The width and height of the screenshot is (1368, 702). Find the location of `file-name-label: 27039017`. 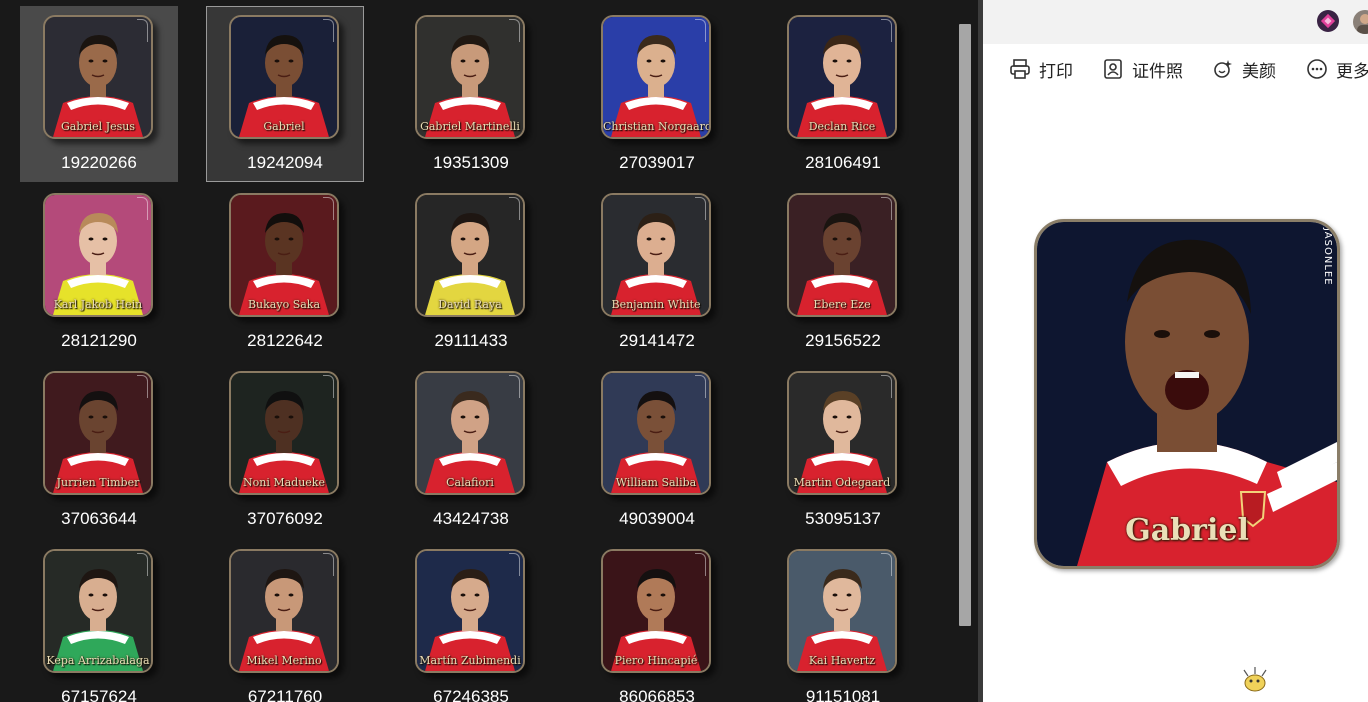

file-name-label: 27039017 is located at coordinates (657, 162).